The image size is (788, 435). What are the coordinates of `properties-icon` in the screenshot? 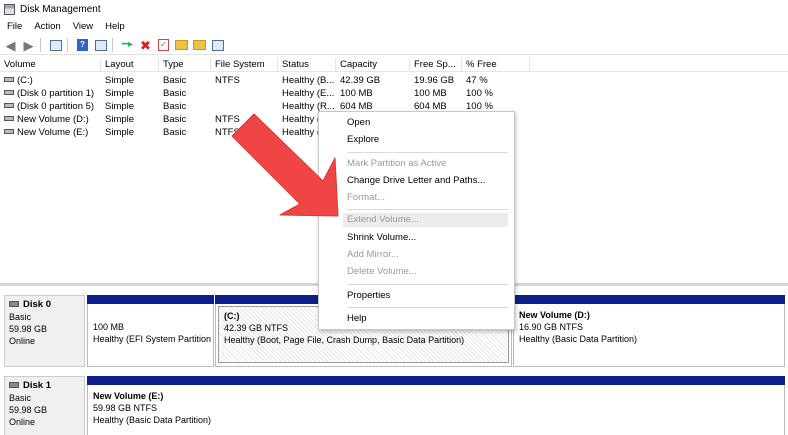 It's located at (55, 45).